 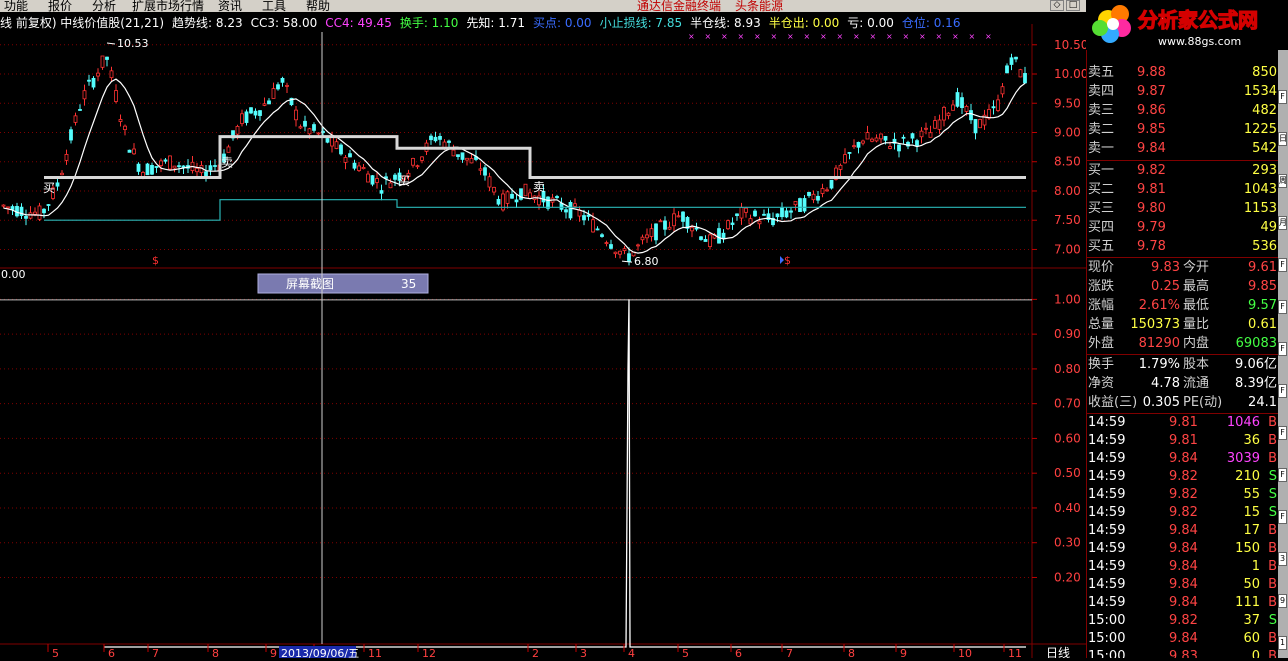 What do you see at coordinates (1282, 181) in the screenshot?
I see `side-tool-button: 周` at bounding box center [1282, 181].